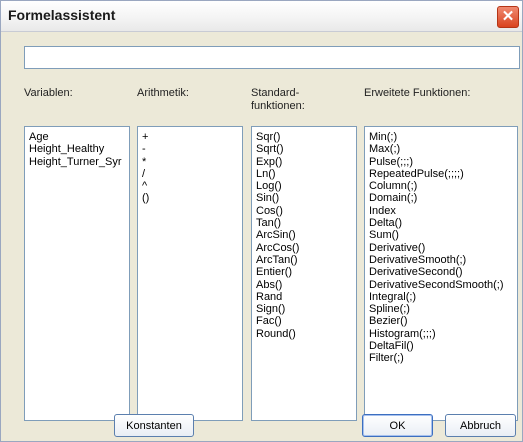 This screenshot has width=523, height=442. I want to click on variable-item: Height_Healthy, so click(77, 149).